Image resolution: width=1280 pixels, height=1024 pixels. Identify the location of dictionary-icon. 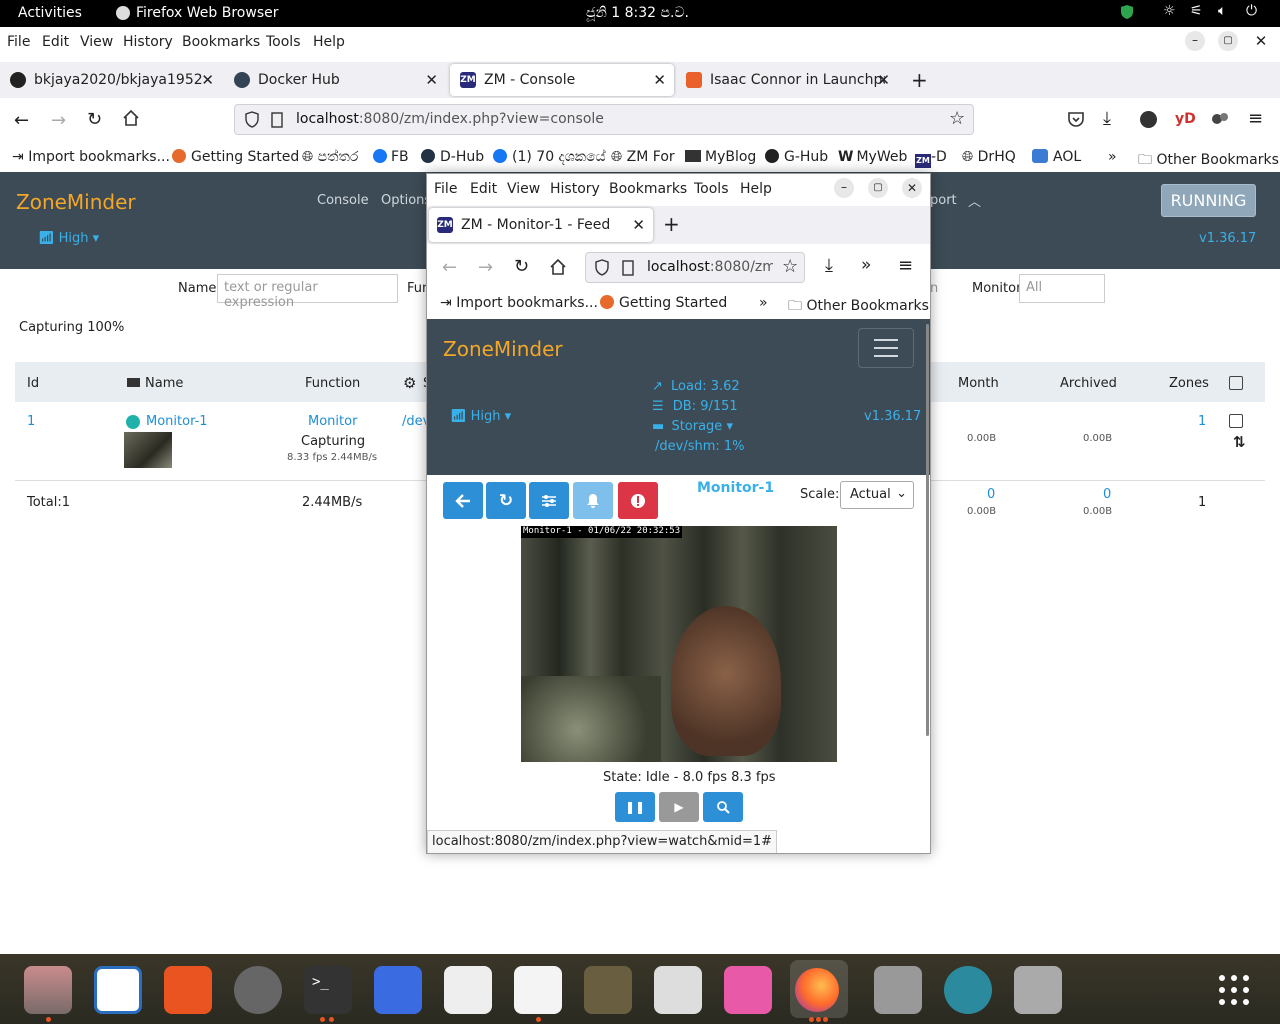
(468, 990).